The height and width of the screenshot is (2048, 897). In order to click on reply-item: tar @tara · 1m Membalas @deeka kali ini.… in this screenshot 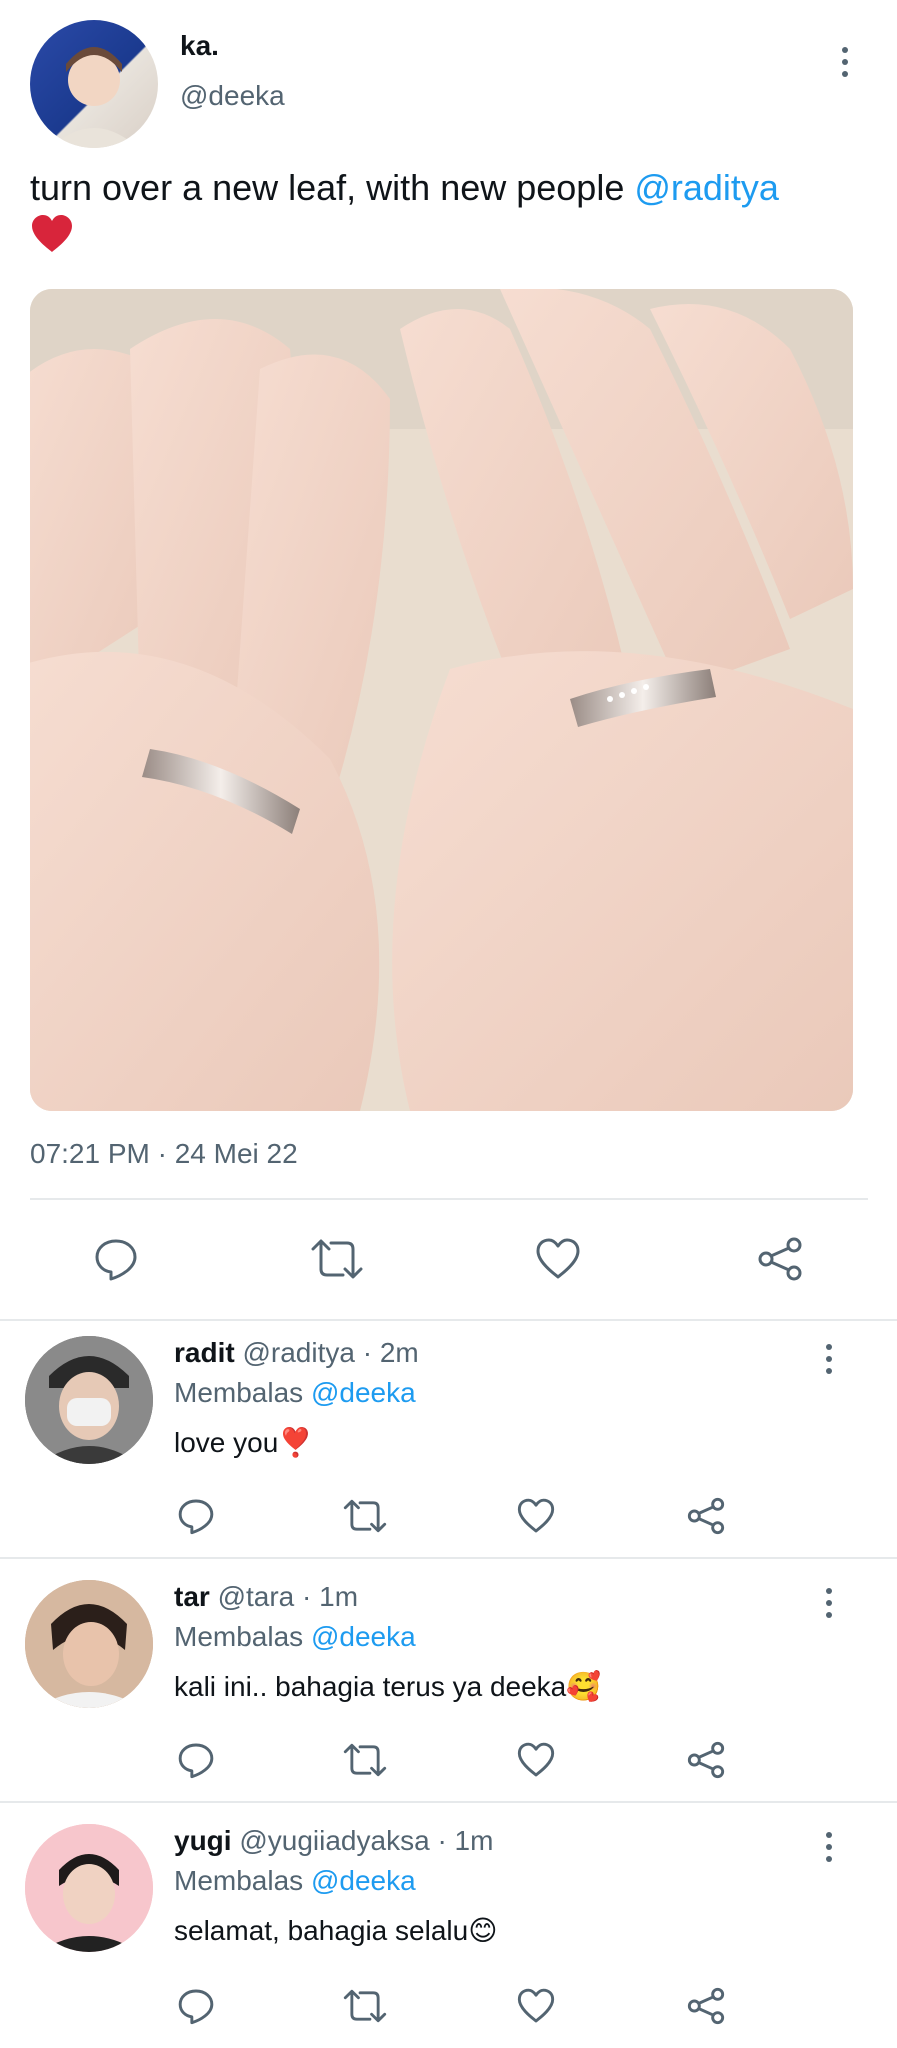, I will do `click(448, 1683)`.